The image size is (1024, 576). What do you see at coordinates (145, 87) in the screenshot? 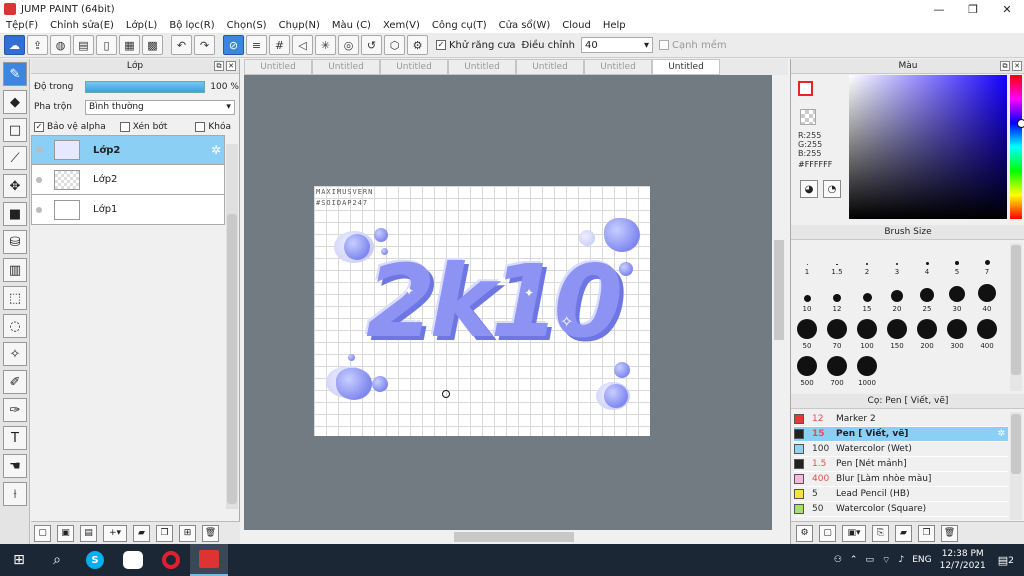
I see `opacity-slider` at bounding box center [145, 87].